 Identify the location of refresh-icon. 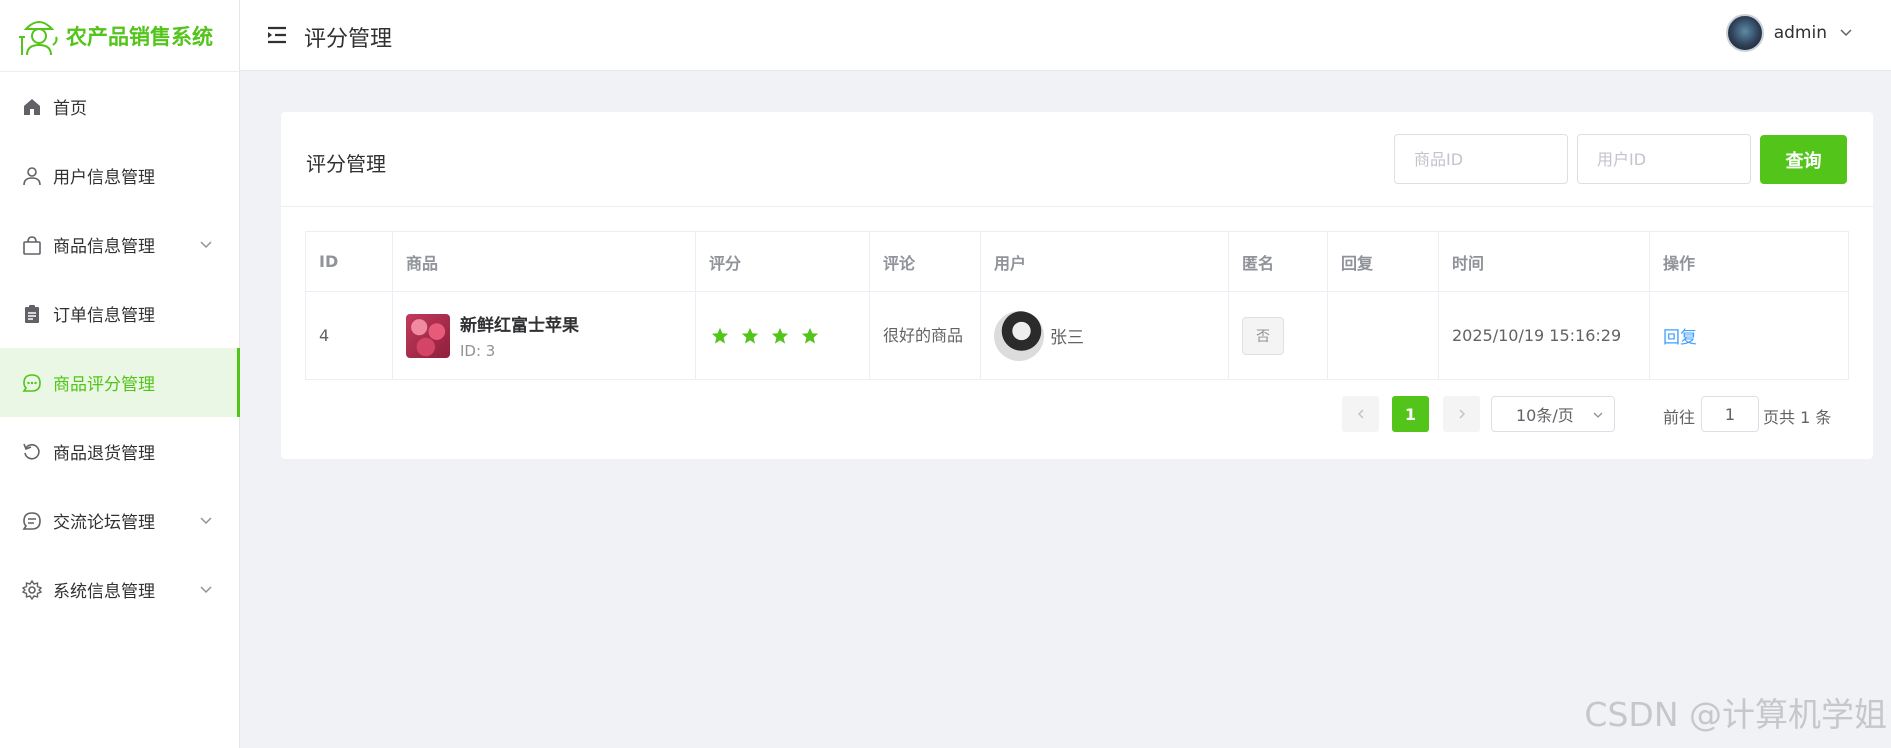
(32, 452).